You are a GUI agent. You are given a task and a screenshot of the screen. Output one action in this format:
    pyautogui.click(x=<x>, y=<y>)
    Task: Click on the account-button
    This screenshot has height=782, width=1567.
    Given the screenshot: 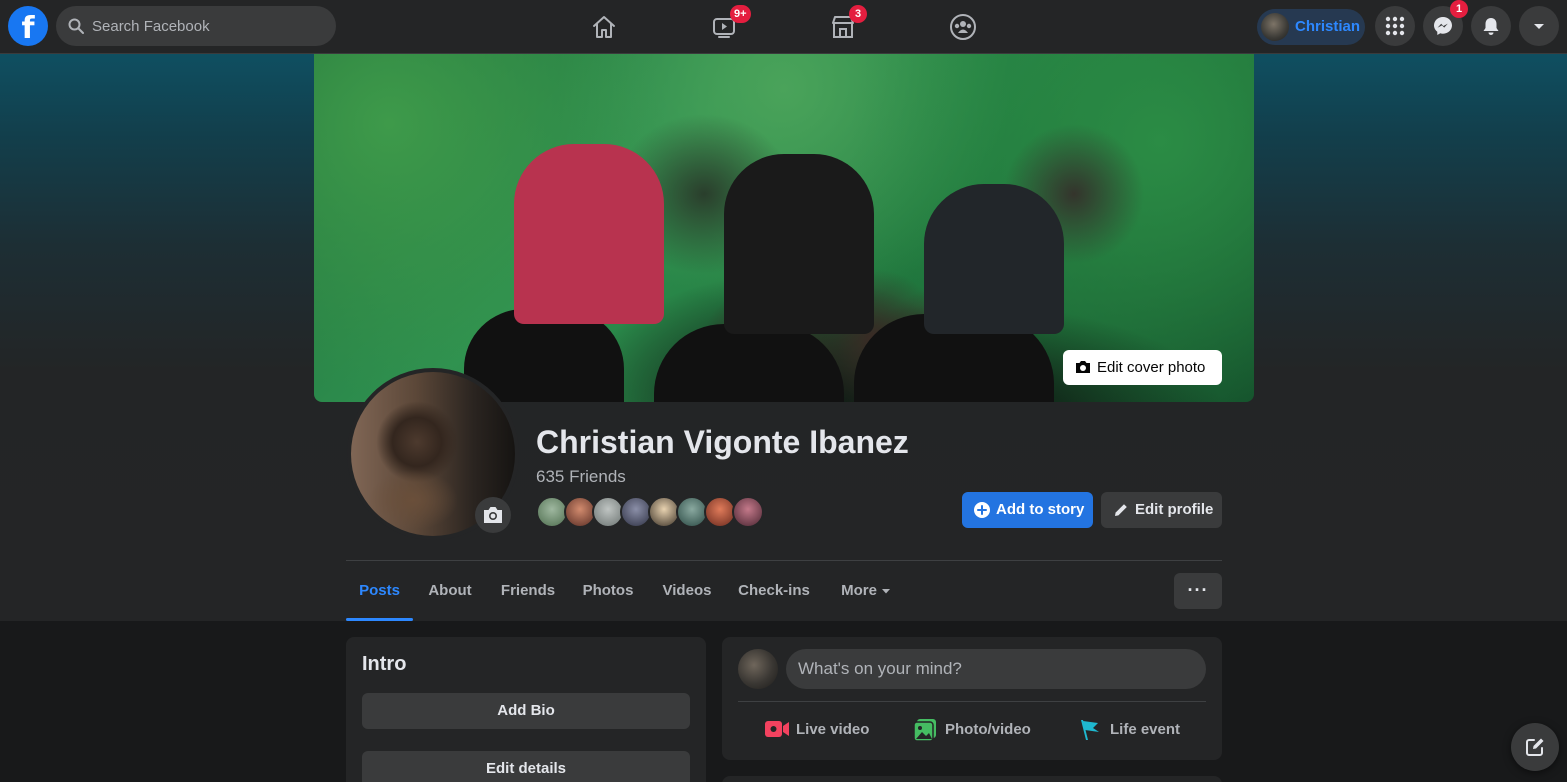 What is the action you would take?
    pyautogui.click(x=1539, y=26)
    